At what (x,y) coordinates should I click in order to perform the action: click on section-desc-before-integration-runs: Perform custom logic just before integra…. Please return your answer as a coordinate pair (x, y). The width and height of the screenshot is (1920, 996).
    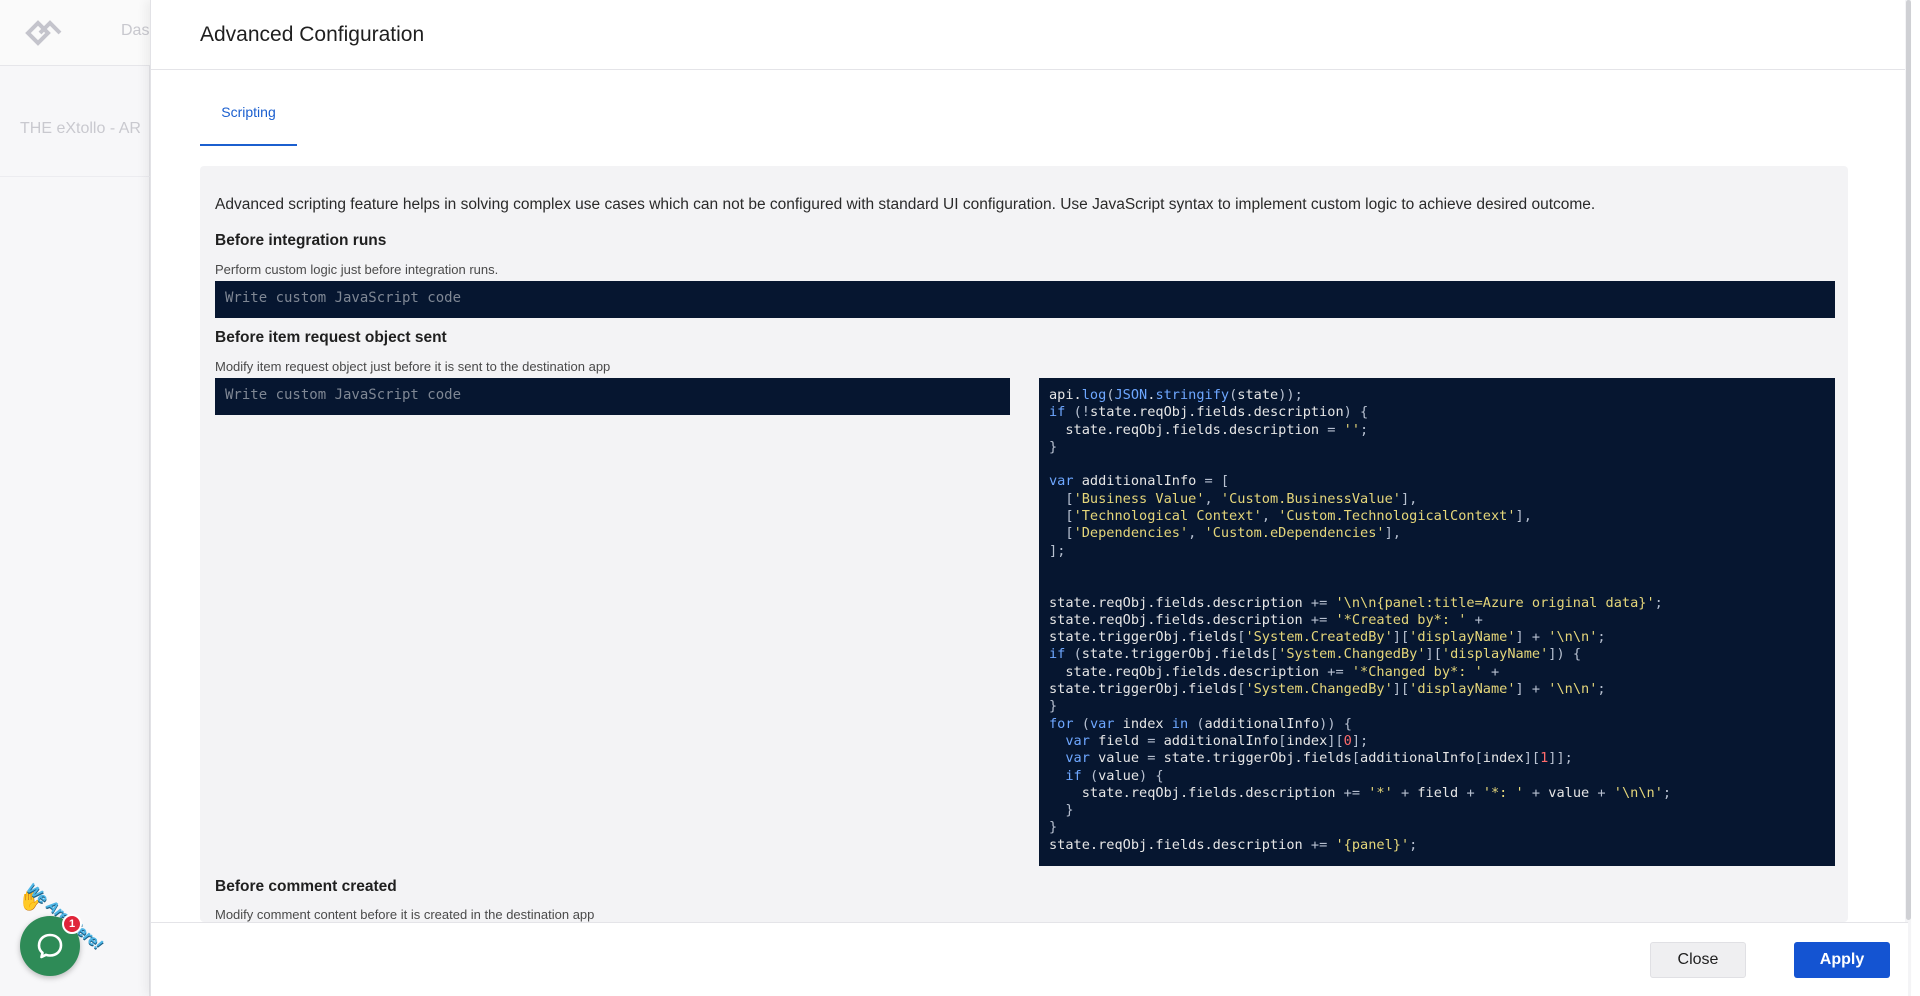
    Looking at the image, I should click on (357, 269).